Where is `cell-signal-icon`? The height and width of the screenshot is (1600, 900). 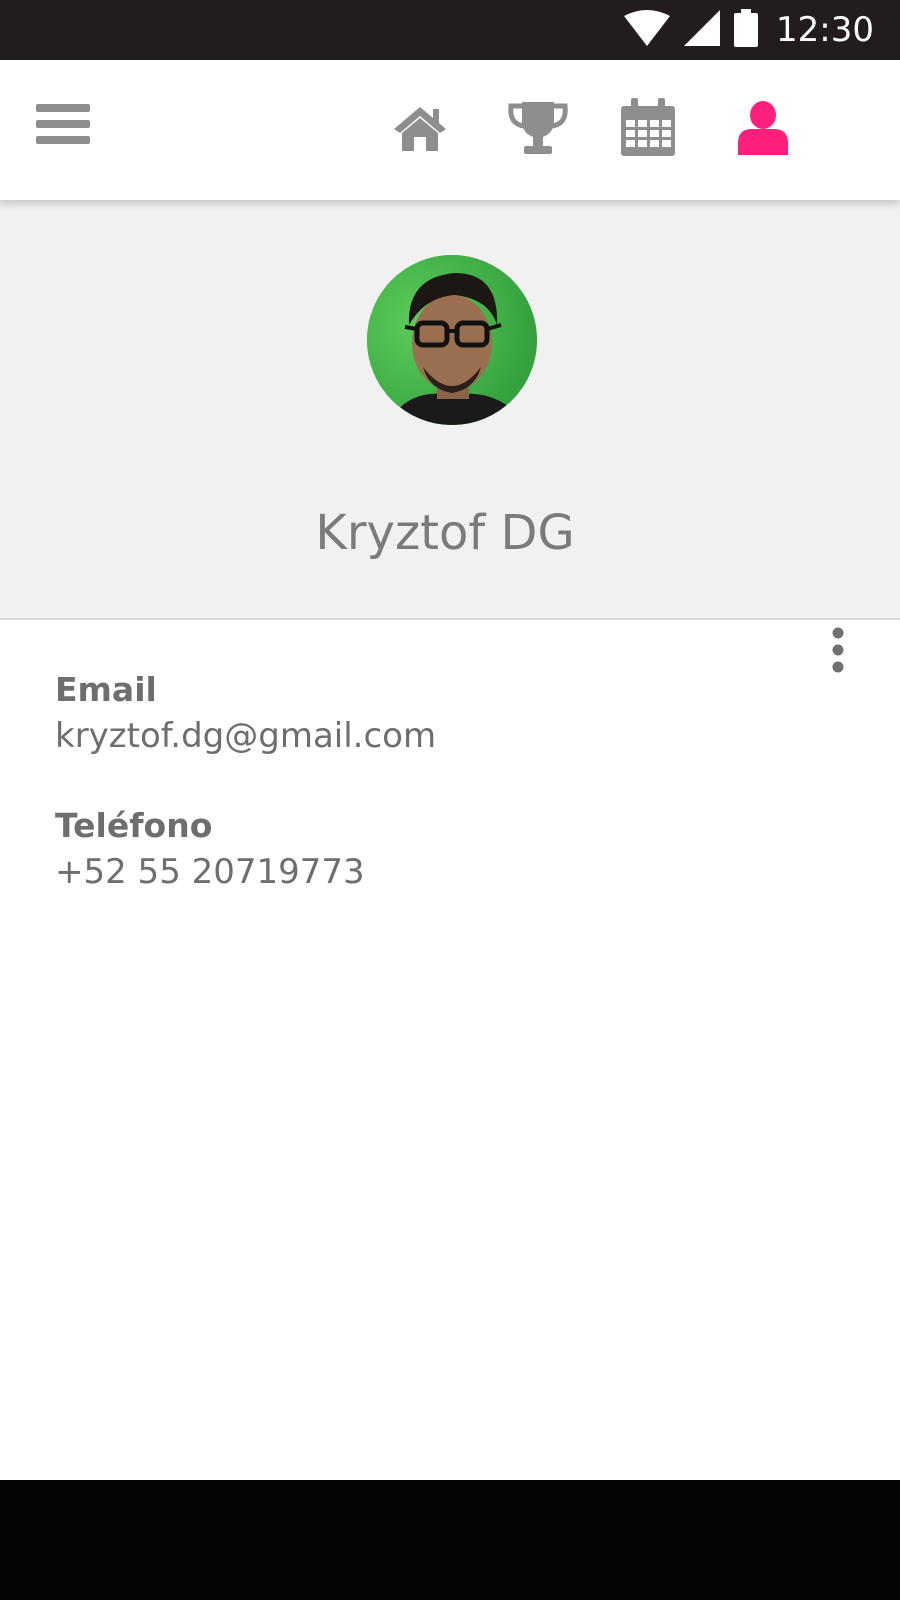
cell-signal-icon is located at coordinates (702, 30).